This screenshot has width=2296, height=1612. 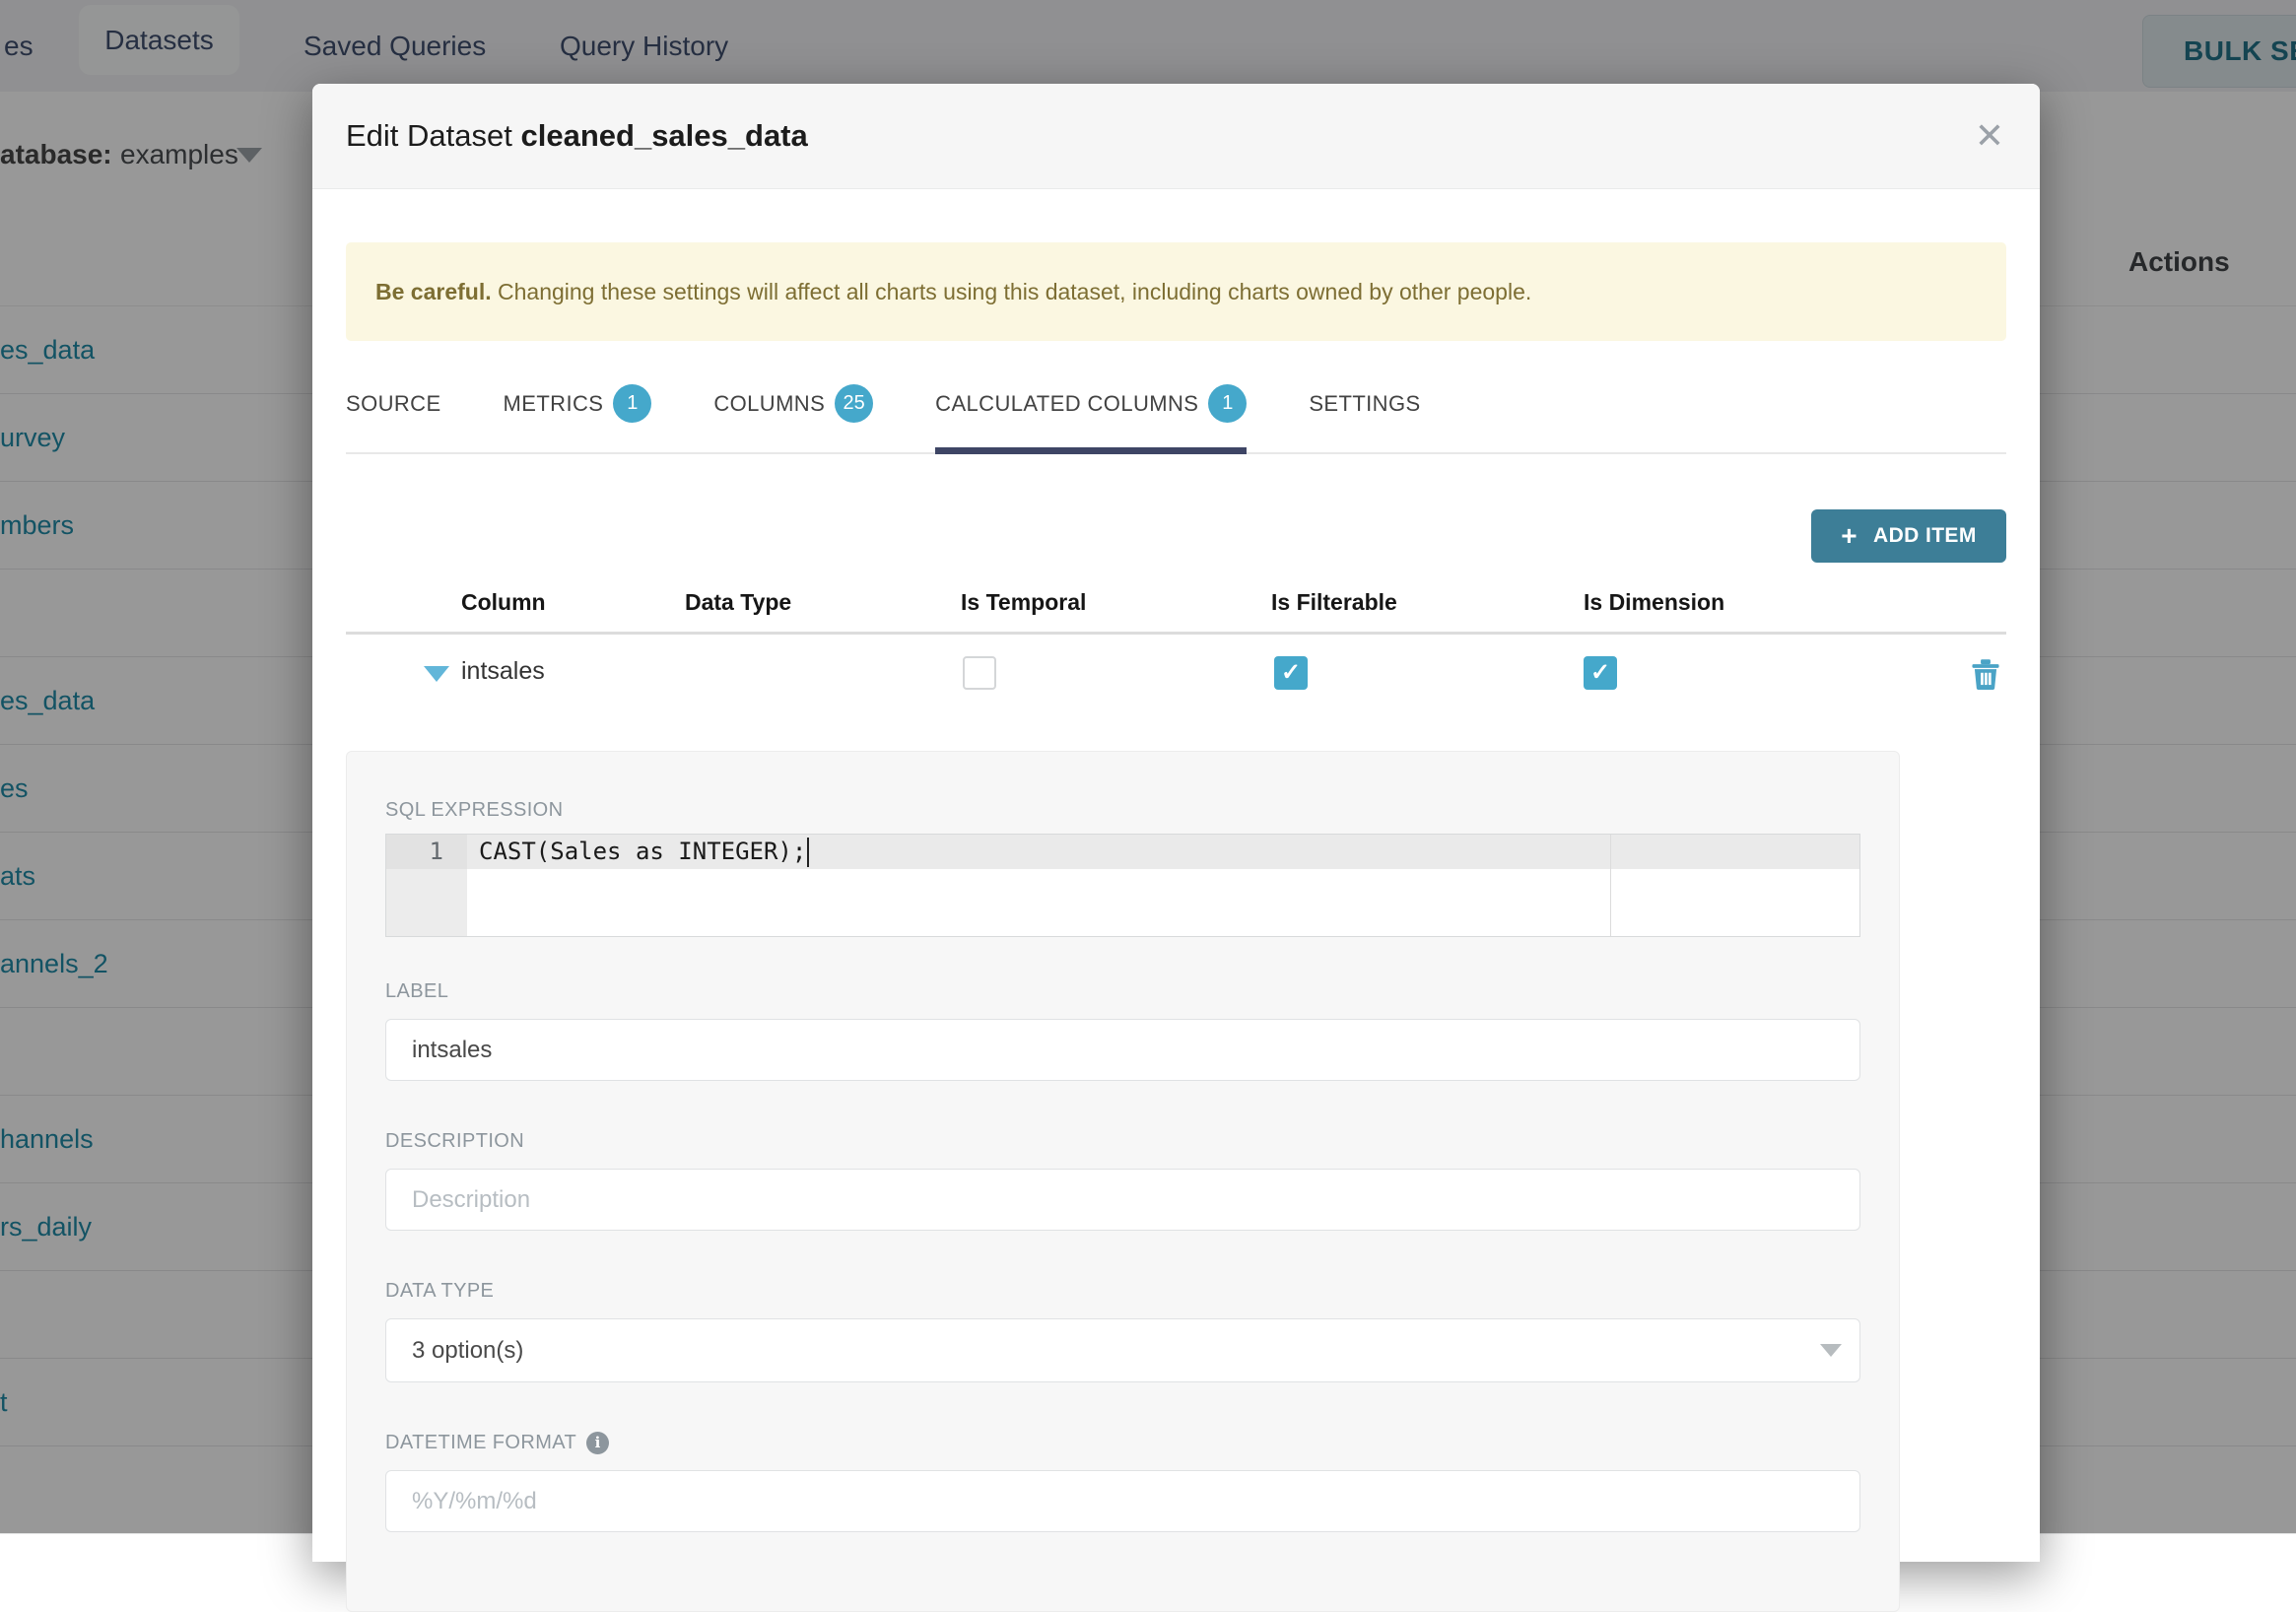 What do you see at coordinates (417, 991) in the screenshot?
I see `label-field-label: LABEL` at bounding box center [417, 991].